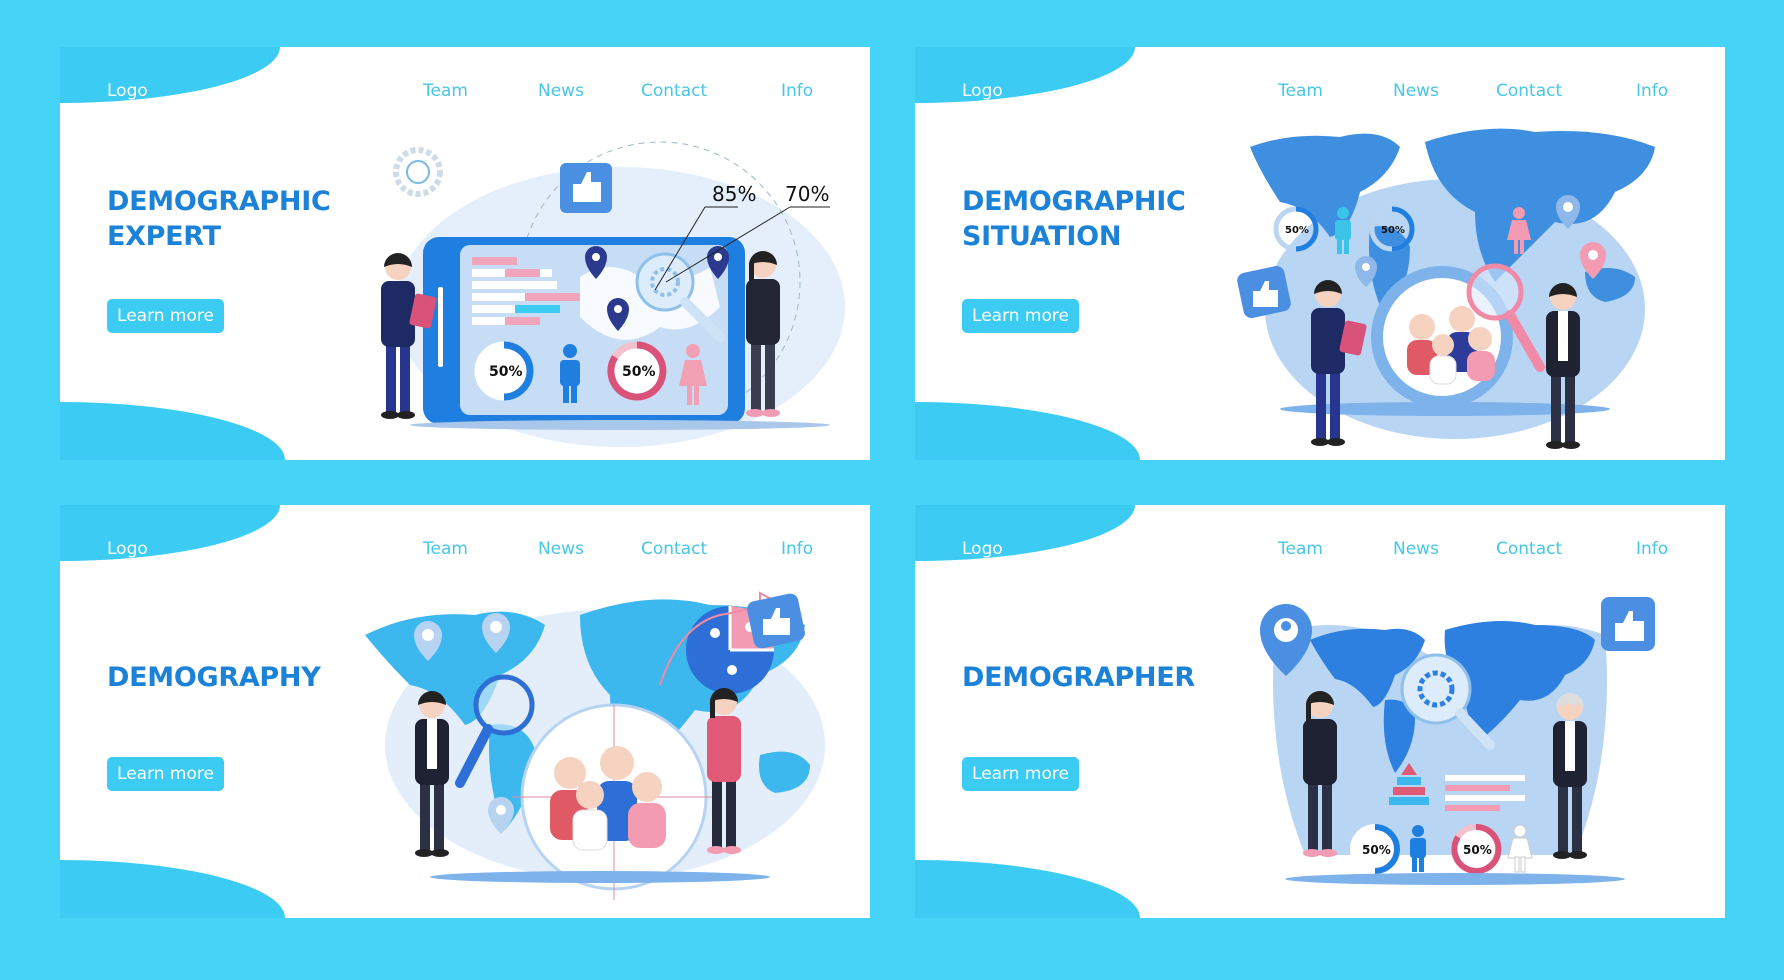 The image size is (1784, 980). What do you see at coordinates (214, 677) in the screenshot?
I see `page-title: DEMOGRAPHY` at bounding box center [214, 677].